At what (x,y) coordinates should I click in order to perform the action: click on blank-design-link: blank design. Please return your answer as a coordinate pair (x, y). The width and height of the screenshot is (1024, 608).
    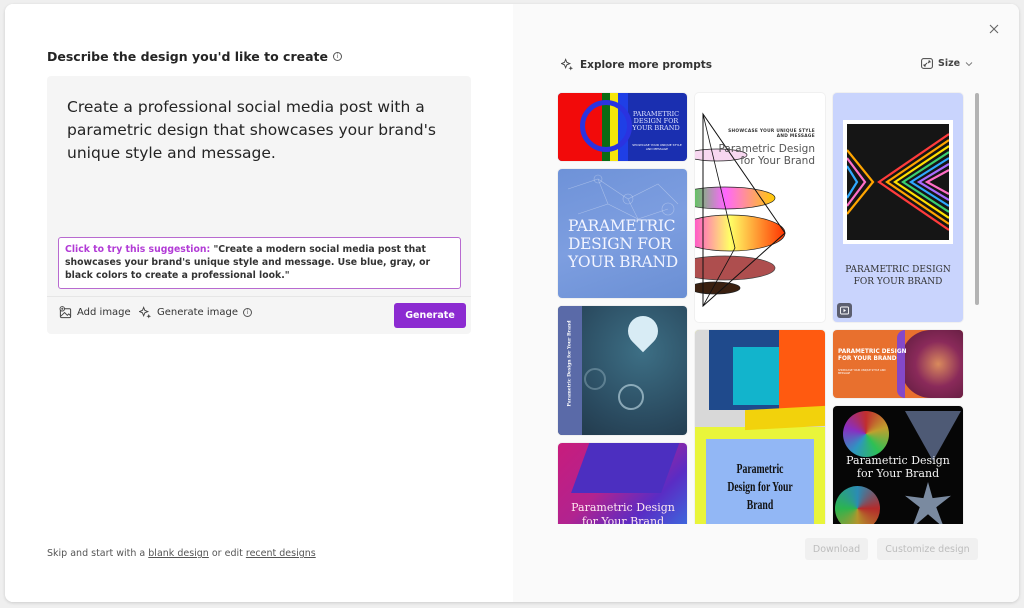
    Looking at the image, I should click on (178, 553).